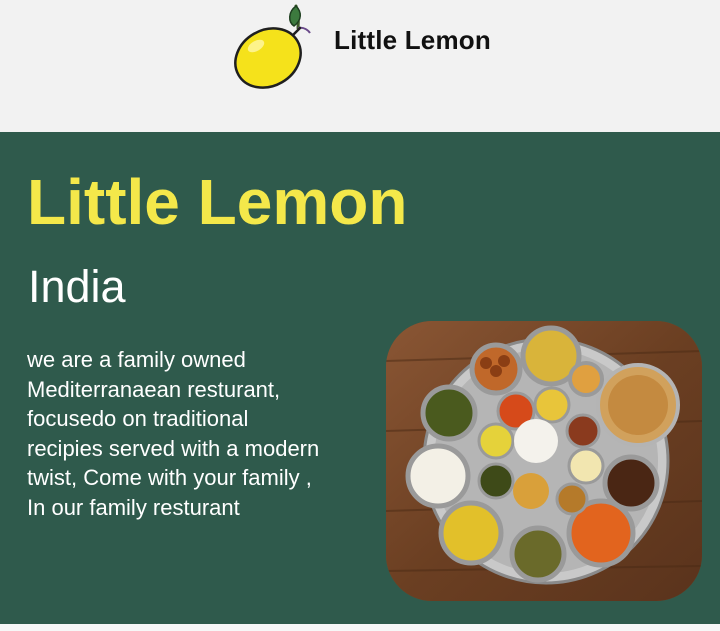 The image size is (720, 631). What do you see at coordinates (154, 389) in the screenshot?
I see `hero-description-line: Mediterranaean resturant,` at bounding box center [154, 389].